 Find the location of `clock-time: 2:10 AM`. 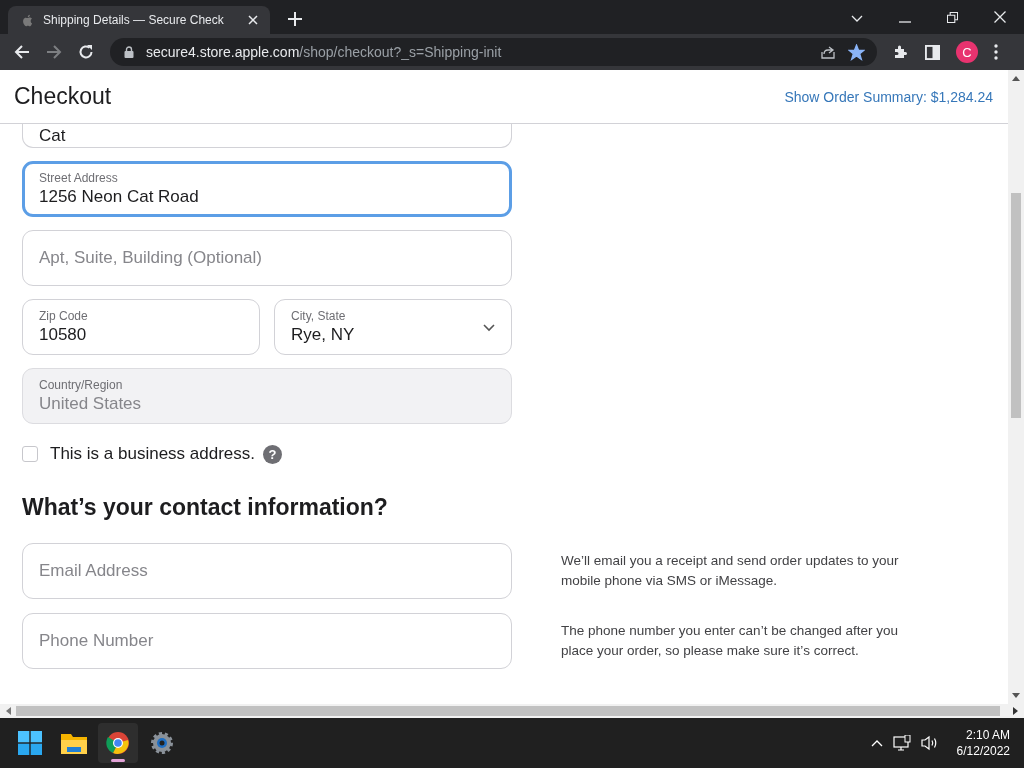

clock-time: 2:10 AM is located at coordinates (987, 735).